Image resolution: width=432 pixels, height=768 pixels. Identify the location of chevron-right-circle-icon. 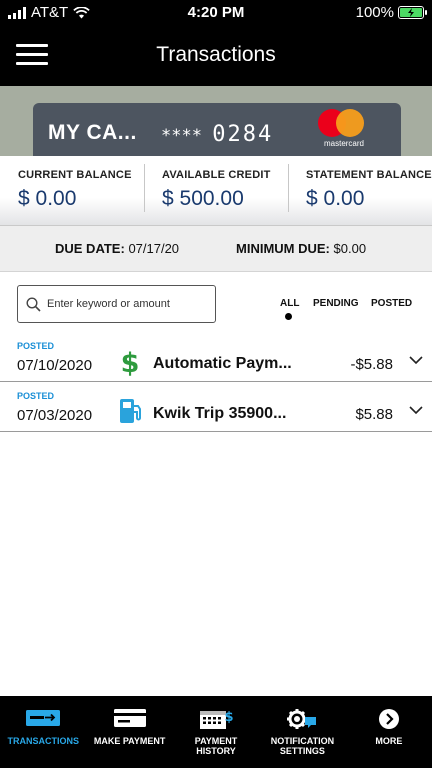
(388, 719).